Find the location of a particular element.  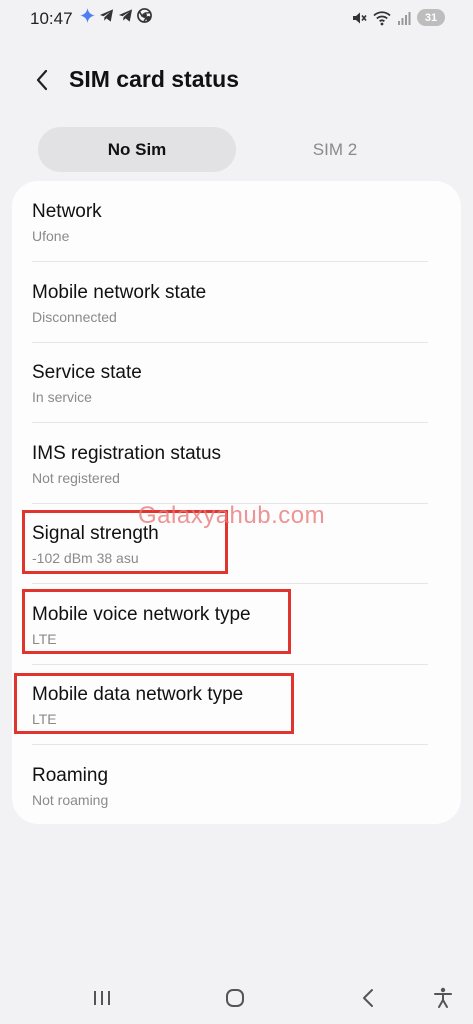

accessibility-icon is located at coordinates (443, 998).